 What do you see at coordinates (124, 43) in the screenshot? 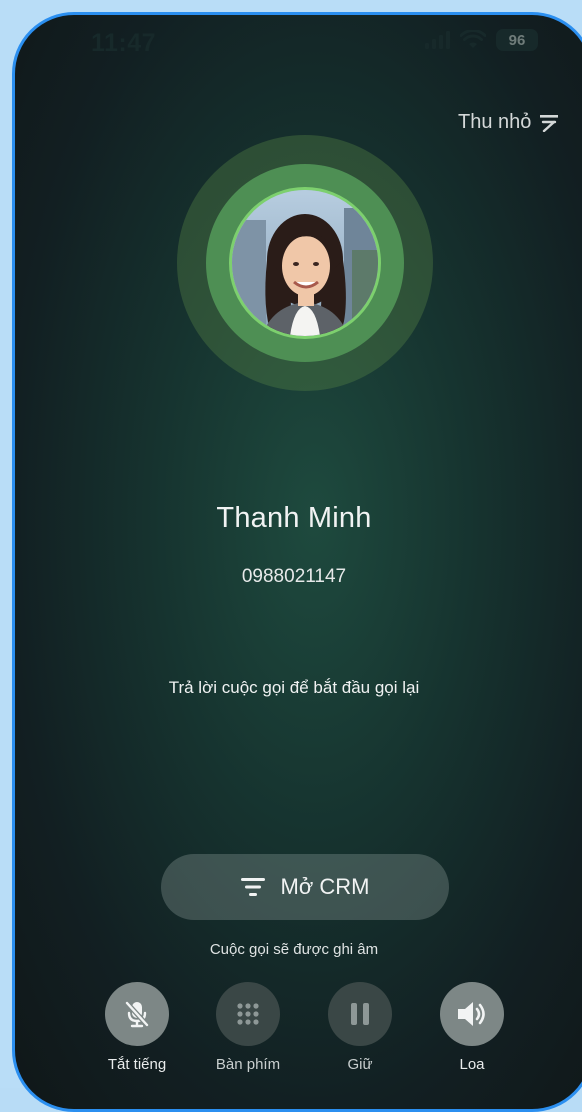
I see `status-time: 11:47` at bounding box center [124, 43].